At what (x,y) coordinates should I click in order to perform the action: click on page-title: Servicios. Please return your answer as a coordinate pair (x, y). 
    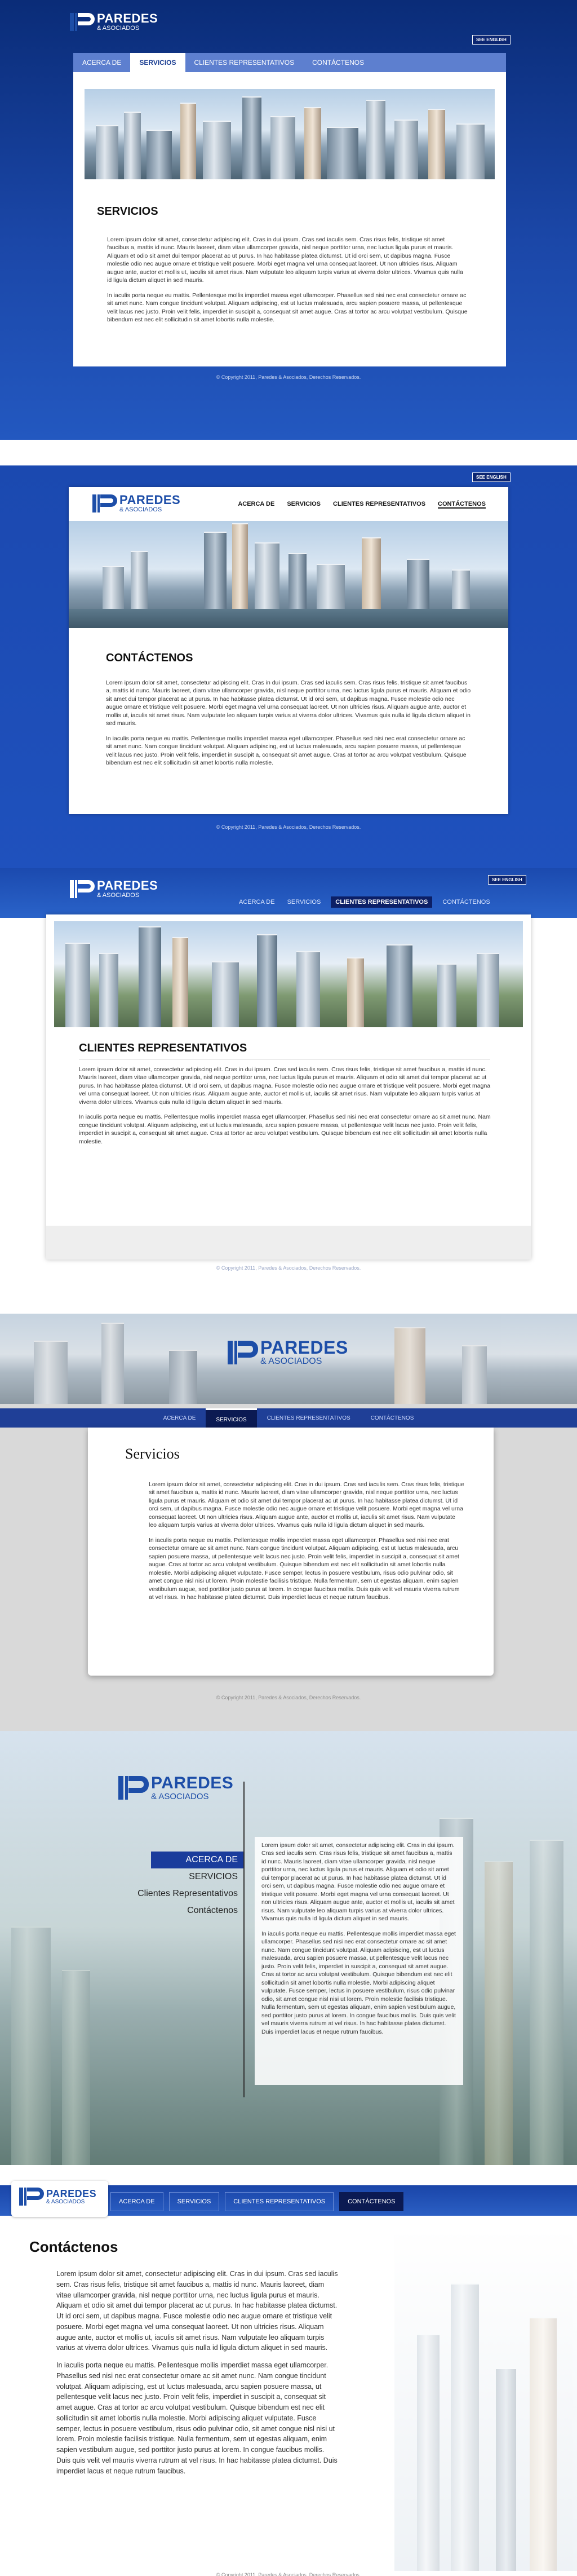
    Looking at the image, I should click on (152, 1454).